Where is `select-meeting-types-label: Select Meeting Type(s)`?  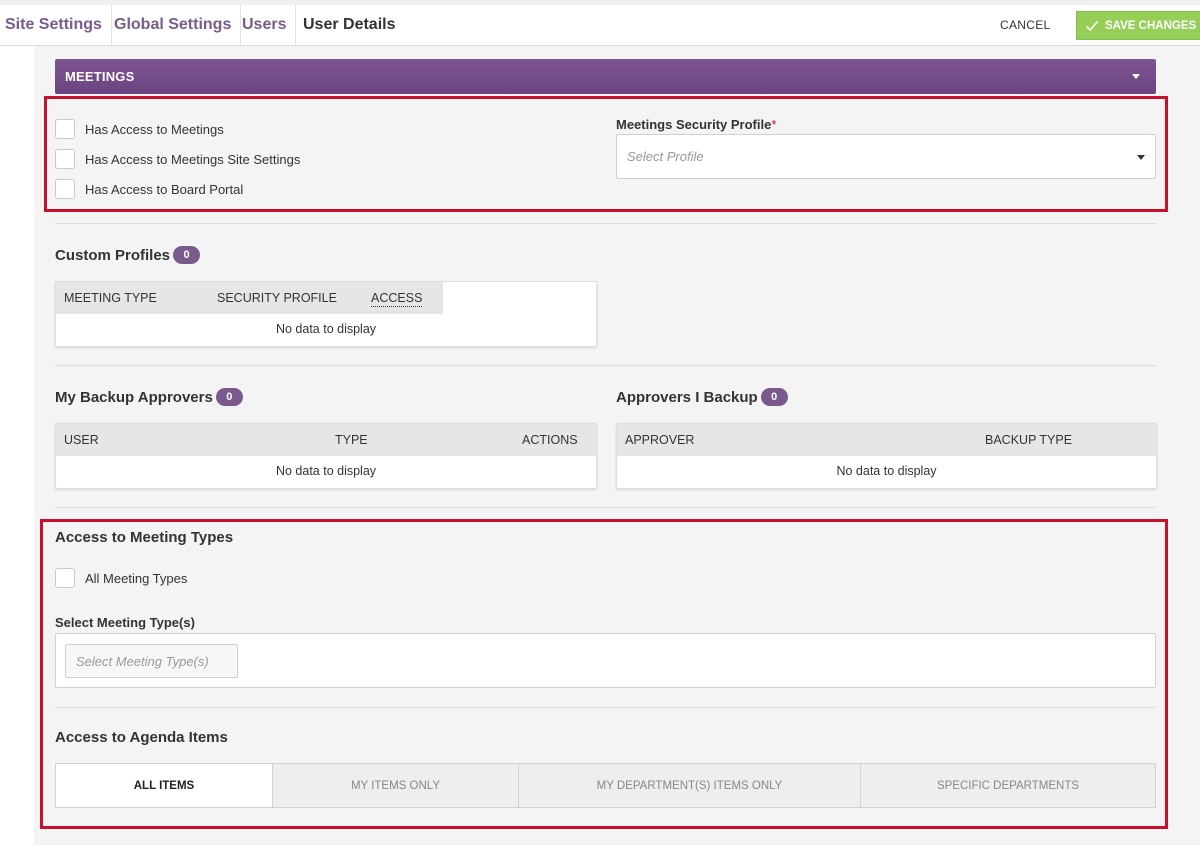 select-meeting-types-label: Select Meeting Type(s) is located at coordinates (125, 622).